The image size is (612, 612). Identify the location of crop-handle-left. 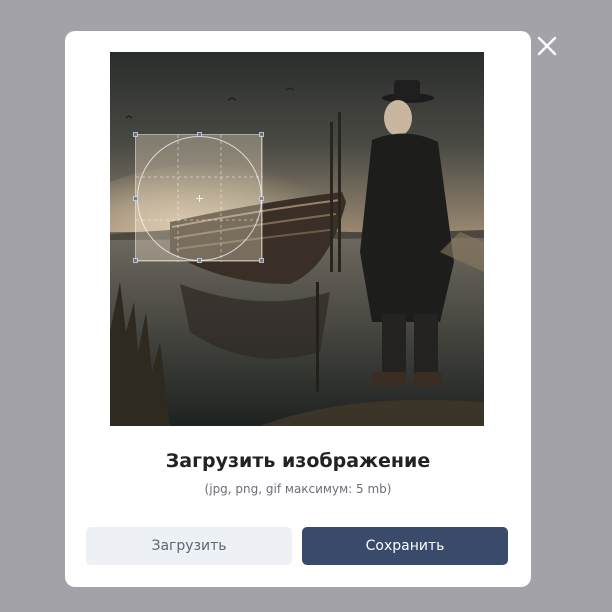
(135, 198).